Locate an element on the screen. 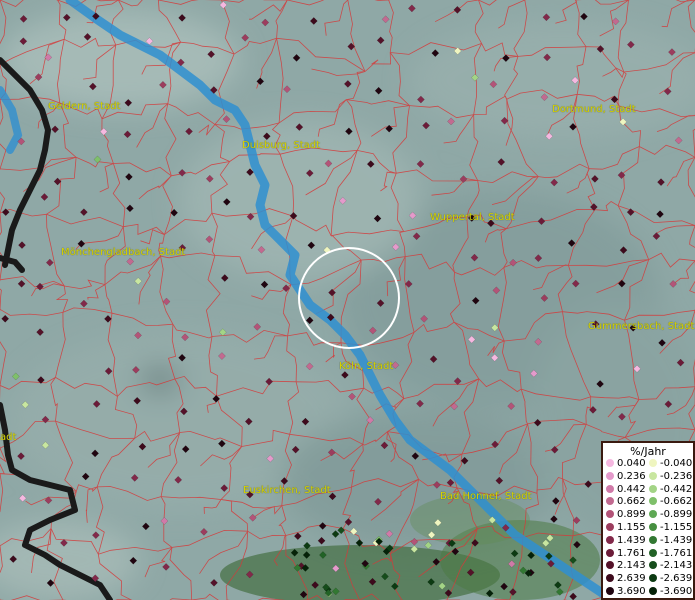 The height and width of the screenshot is (600, 695). legend-negative-entry: -0.662 is located at coordinates (670, 502).